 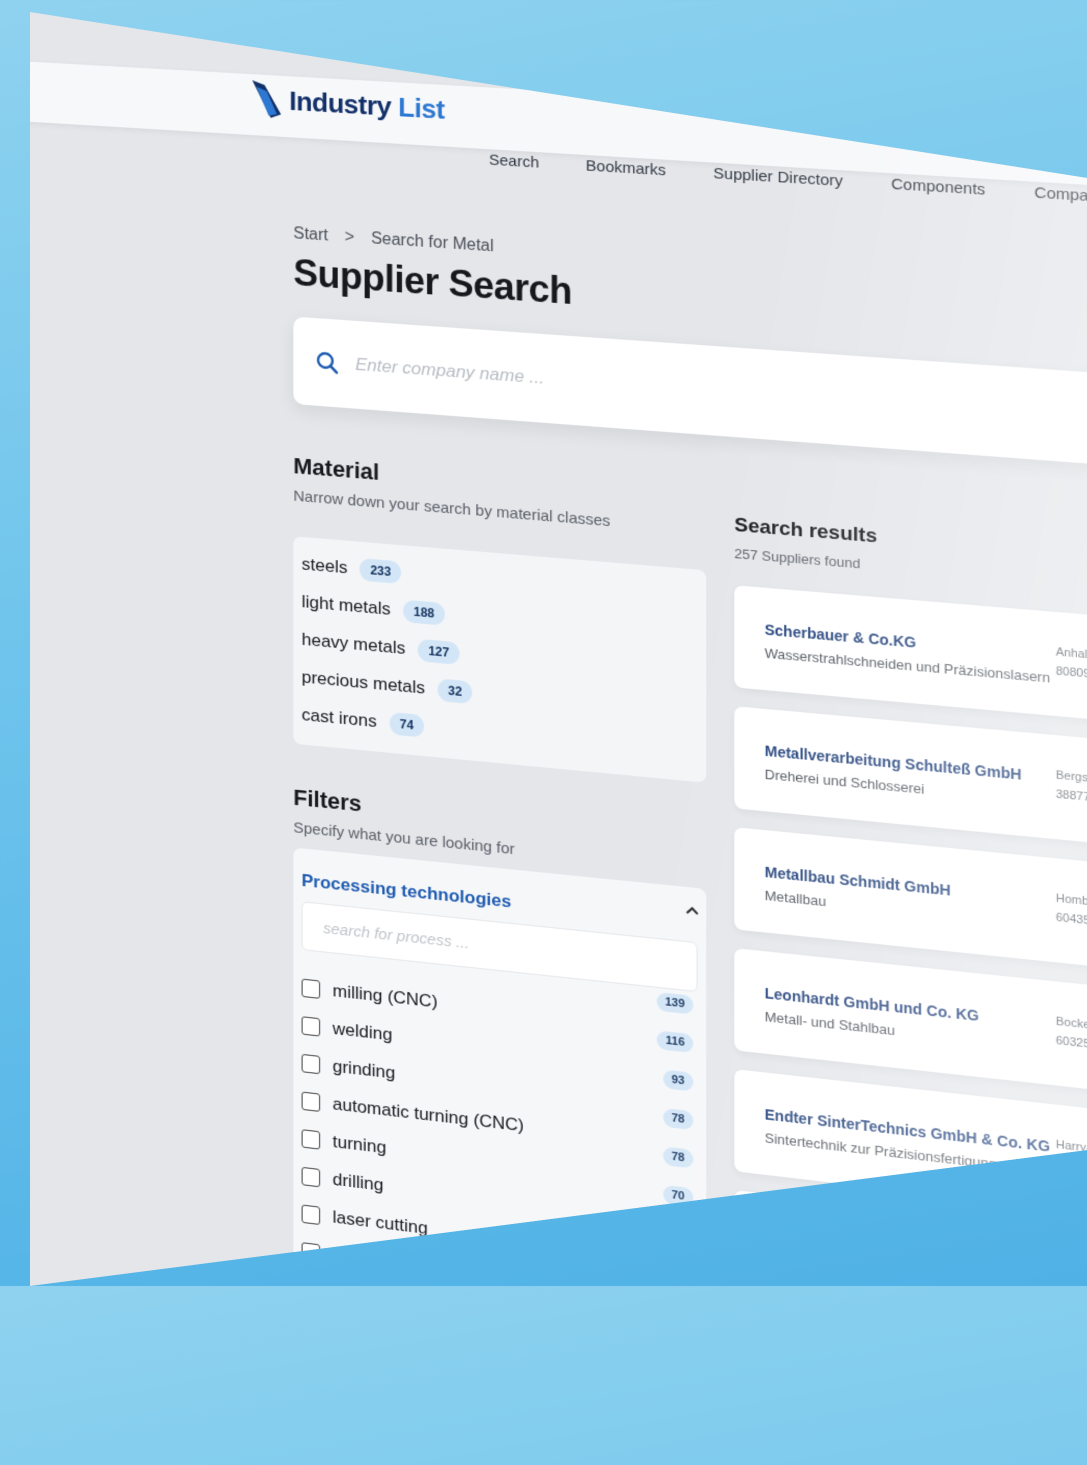 What do you see at coordinates (364, 1069) in the screenshot?
I see `process-label: grinding` at bounding box center [364, 1069].